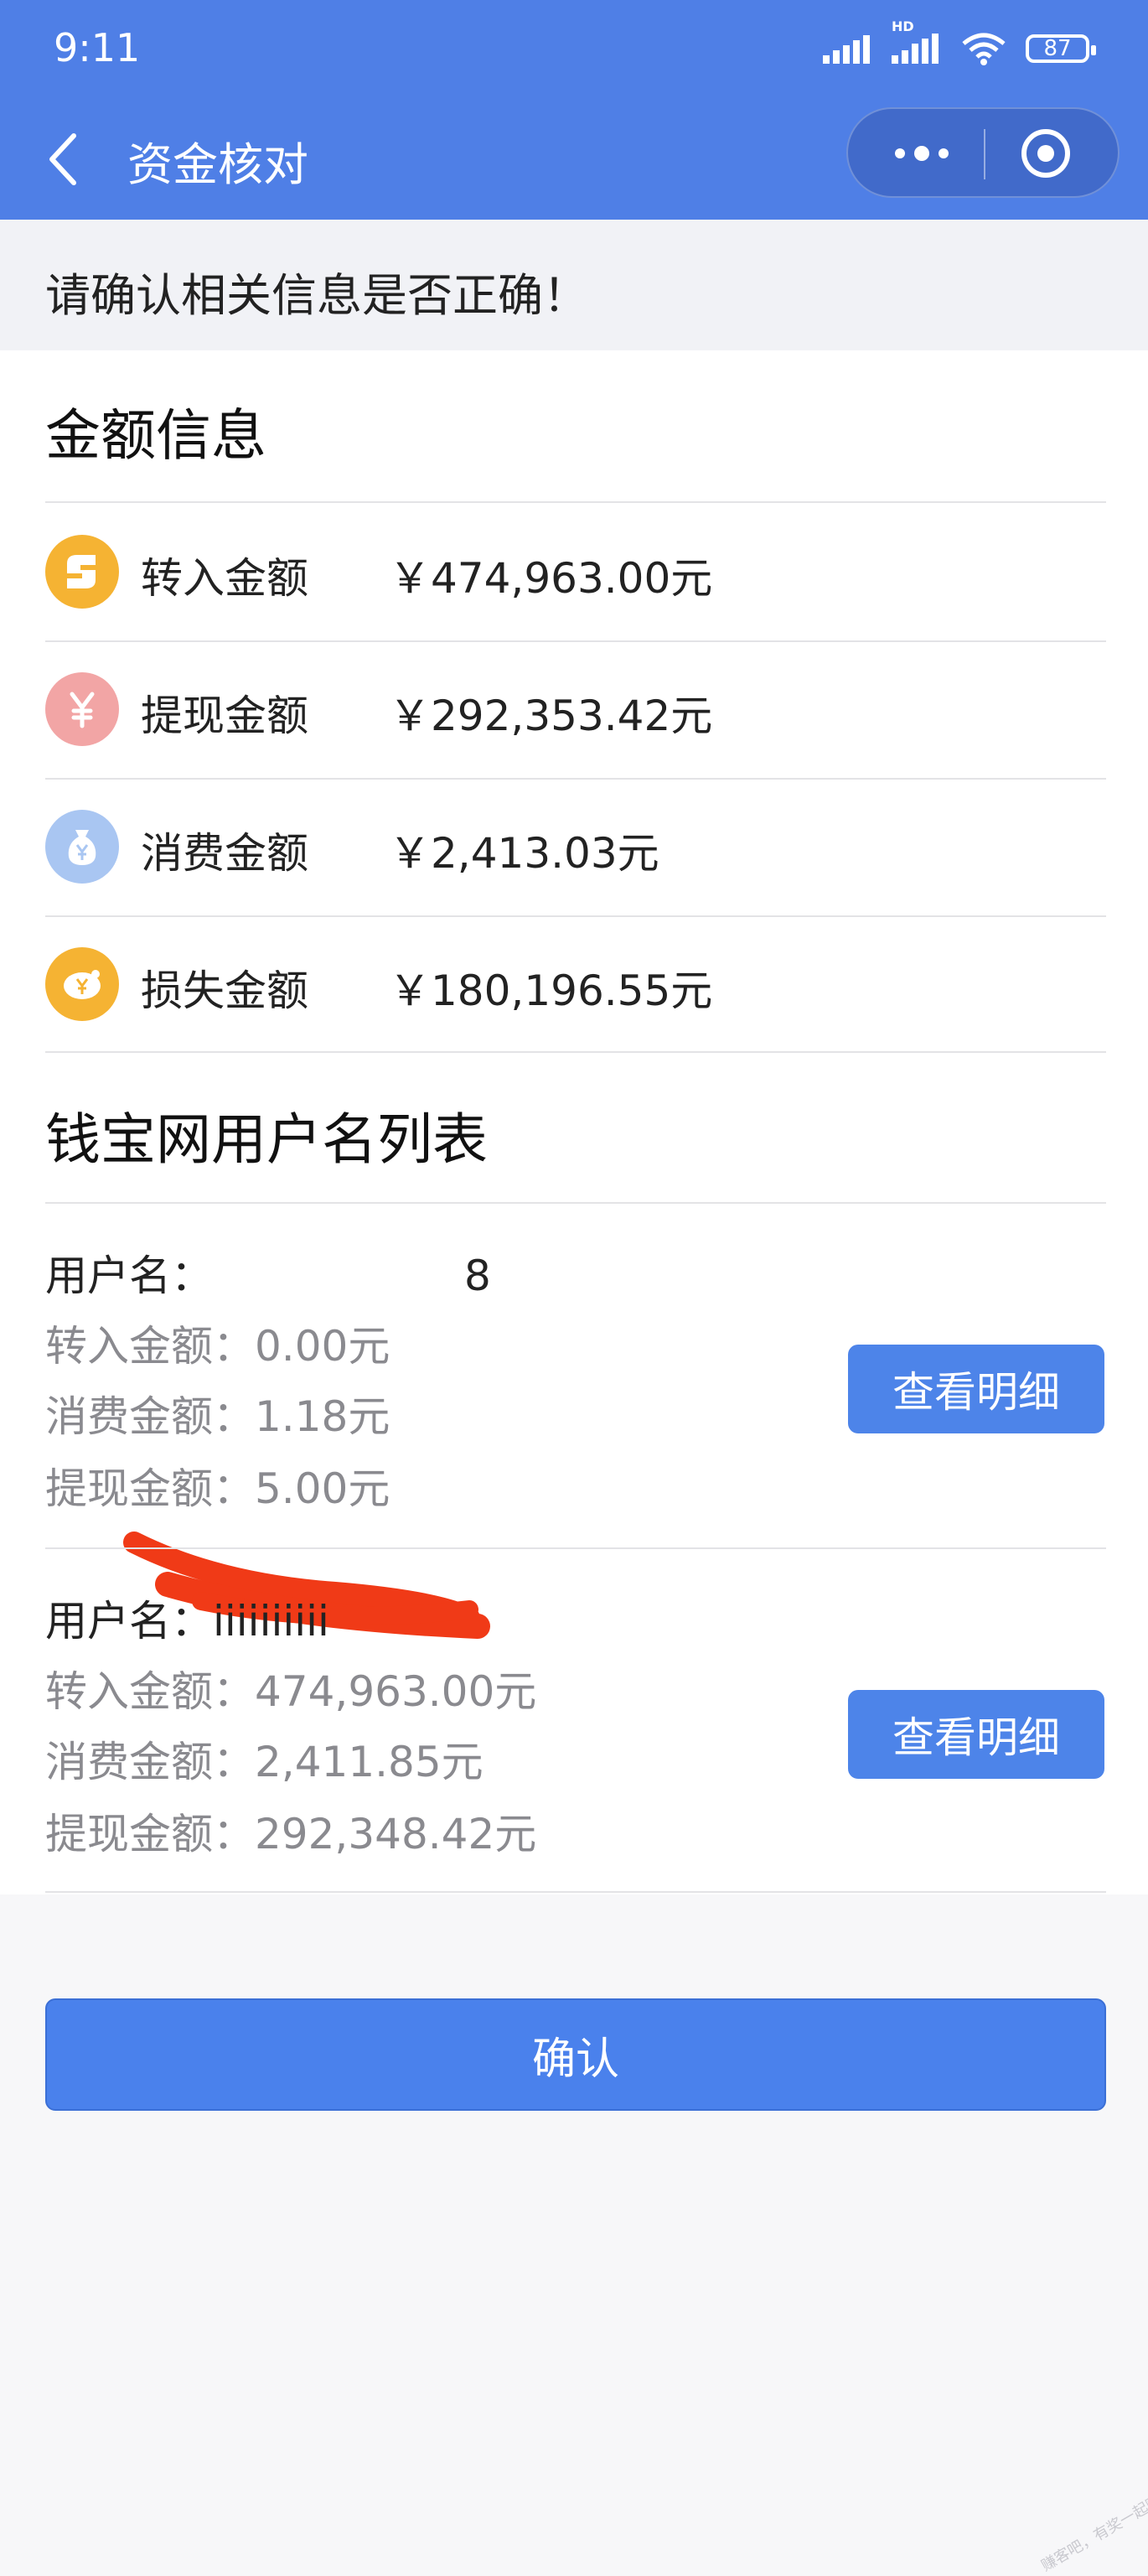  What do you see at coordinates (551, 578) in the screenshot?
I see `amount-value: ￥474,963.00元` at bounding box center [551, 578].